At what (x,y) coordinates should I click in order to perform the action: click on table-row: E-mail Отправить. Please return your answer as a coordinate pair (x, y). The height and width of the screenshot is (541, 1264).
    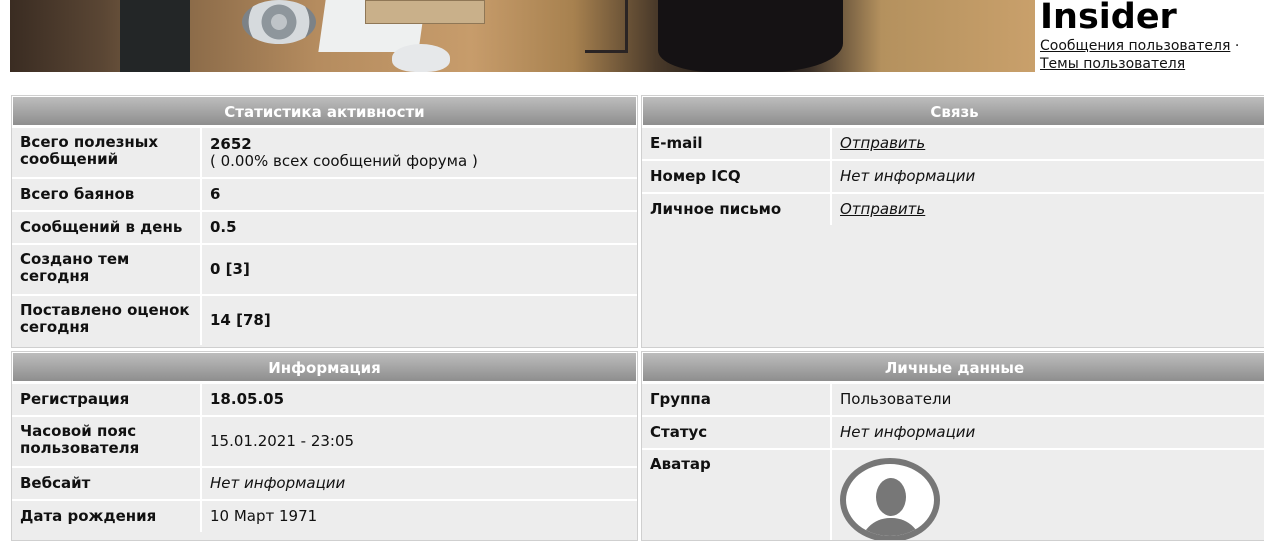
    Looking at the image, I should click on (953, 142).